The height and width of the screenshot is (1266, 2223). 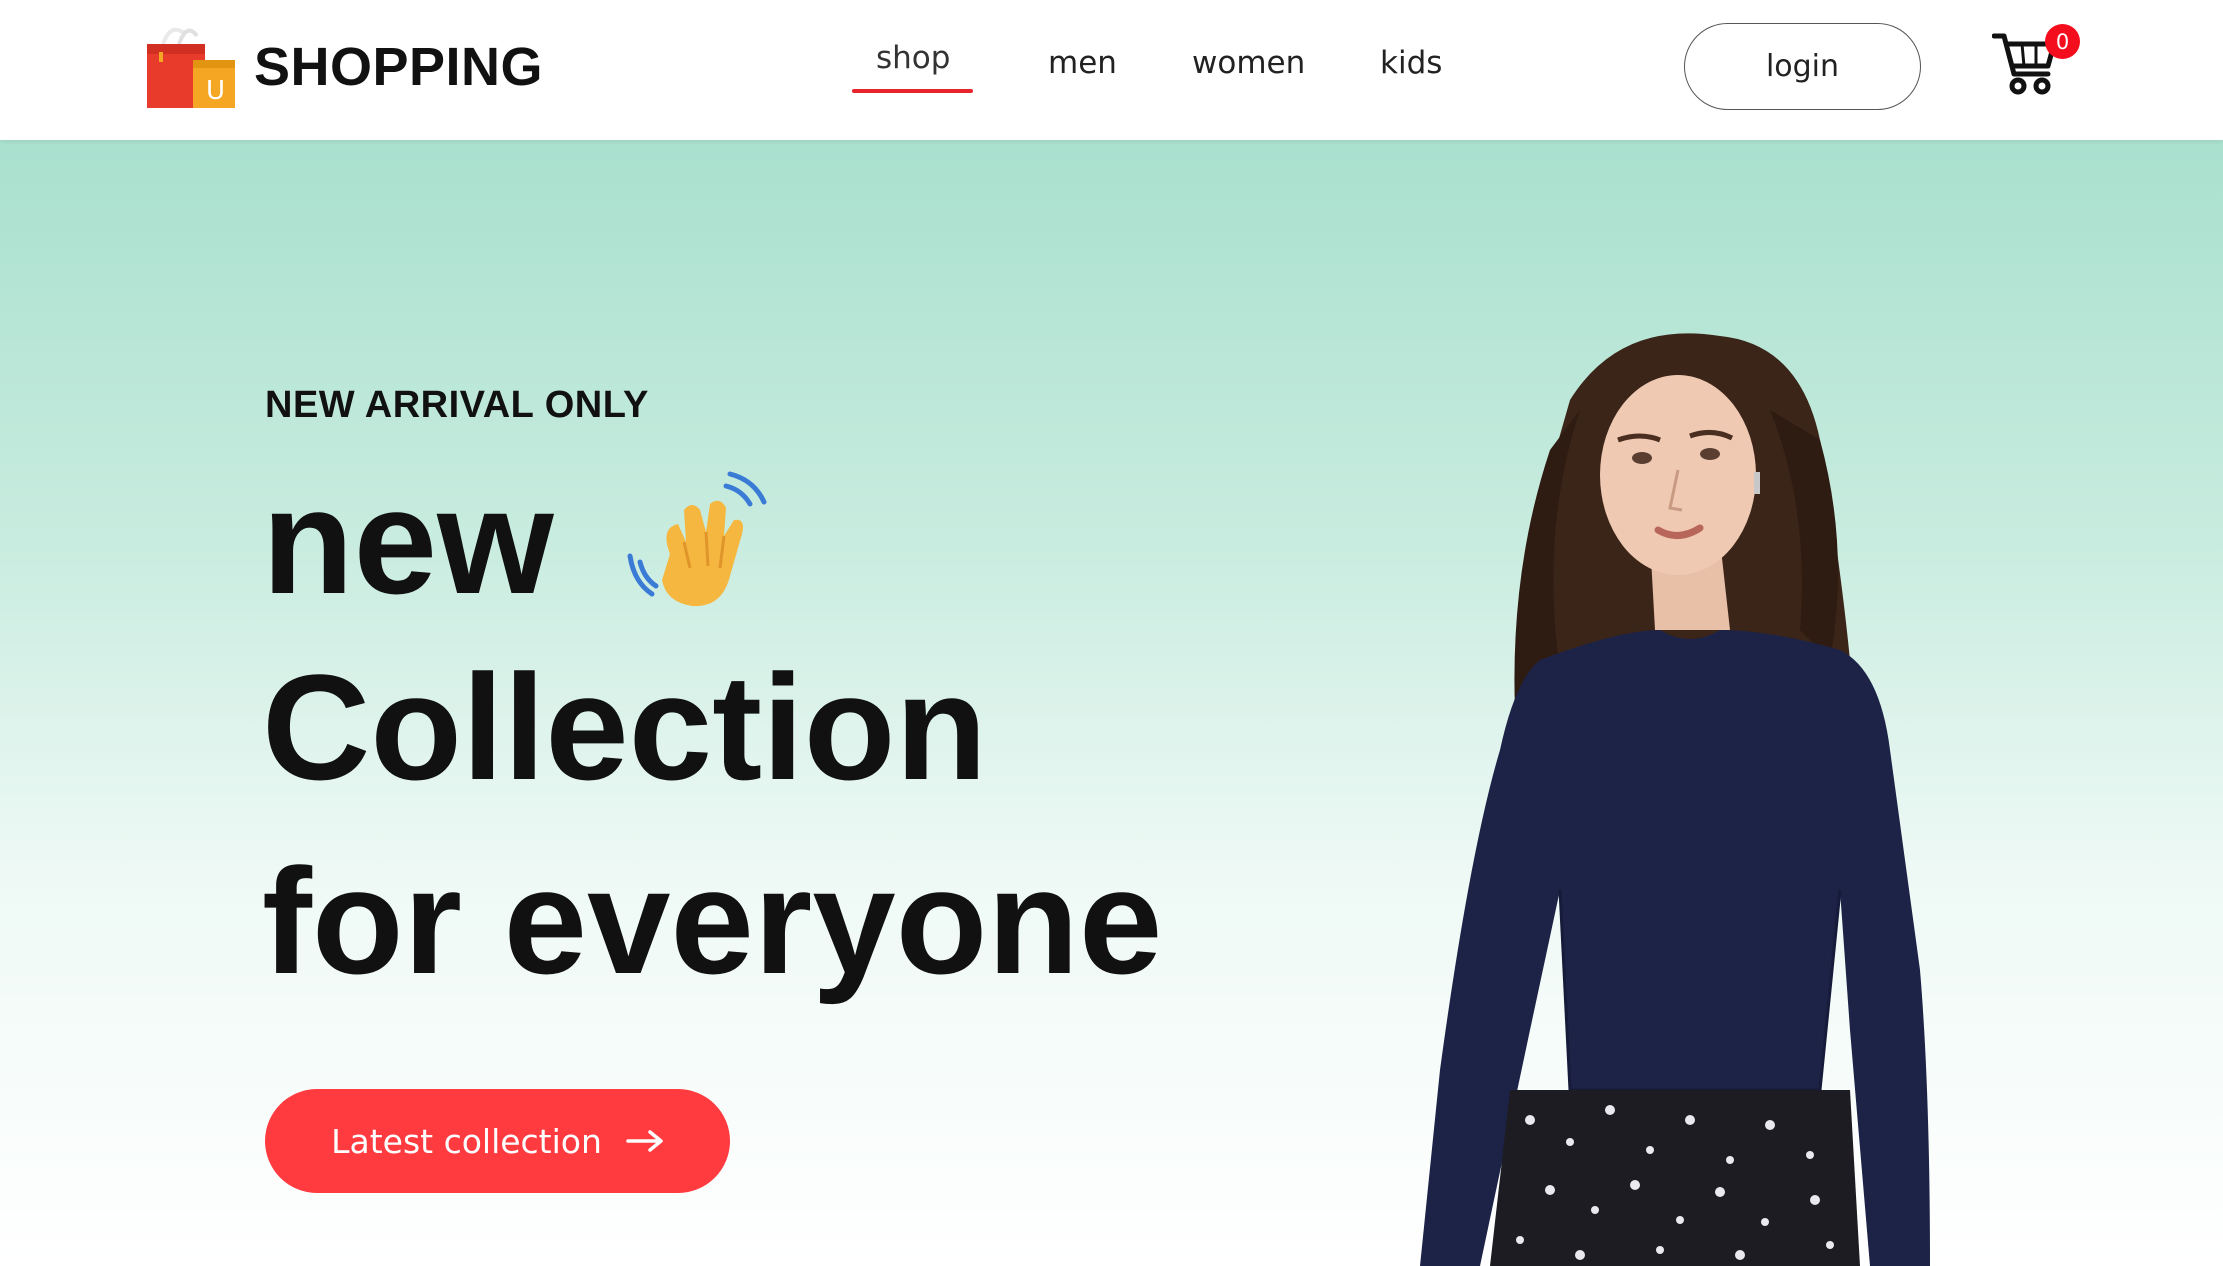 What do you see at coordinates (625, 727) in the screenshot?
I see `hero-headline-line2: Collection` at bounding box center [625, 727].